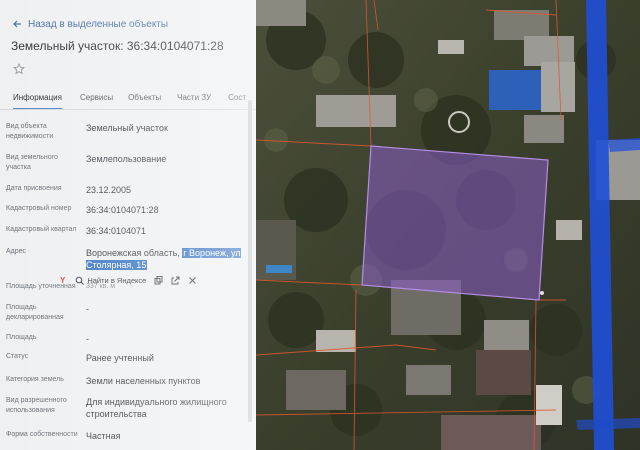 The height and width of the screenshot is (450, 640). I want to click on info-value: 36:34:0104071, so click(170, 231).